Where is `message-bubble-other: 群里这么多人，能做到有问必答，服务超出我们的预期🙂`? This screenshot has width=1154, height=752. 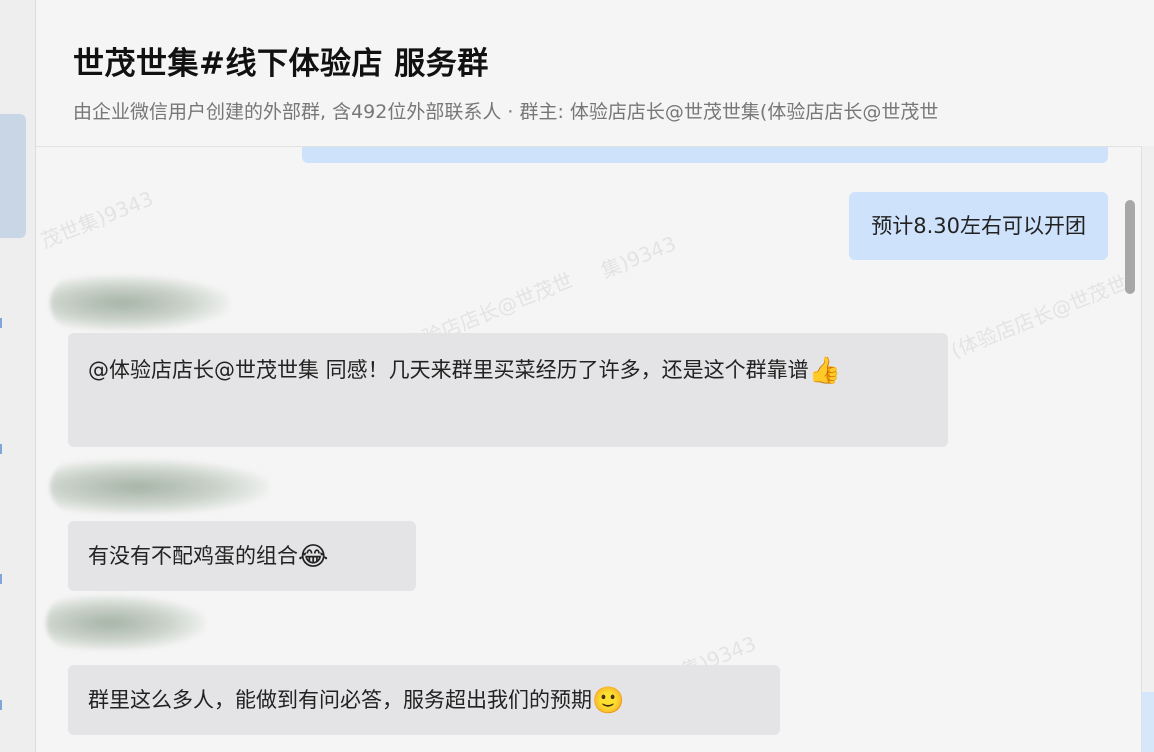
message-bubble-other: 群里这么多人，能做到有问必答，服务超出我们的预期🙂 is located at coordinates (424, 700).